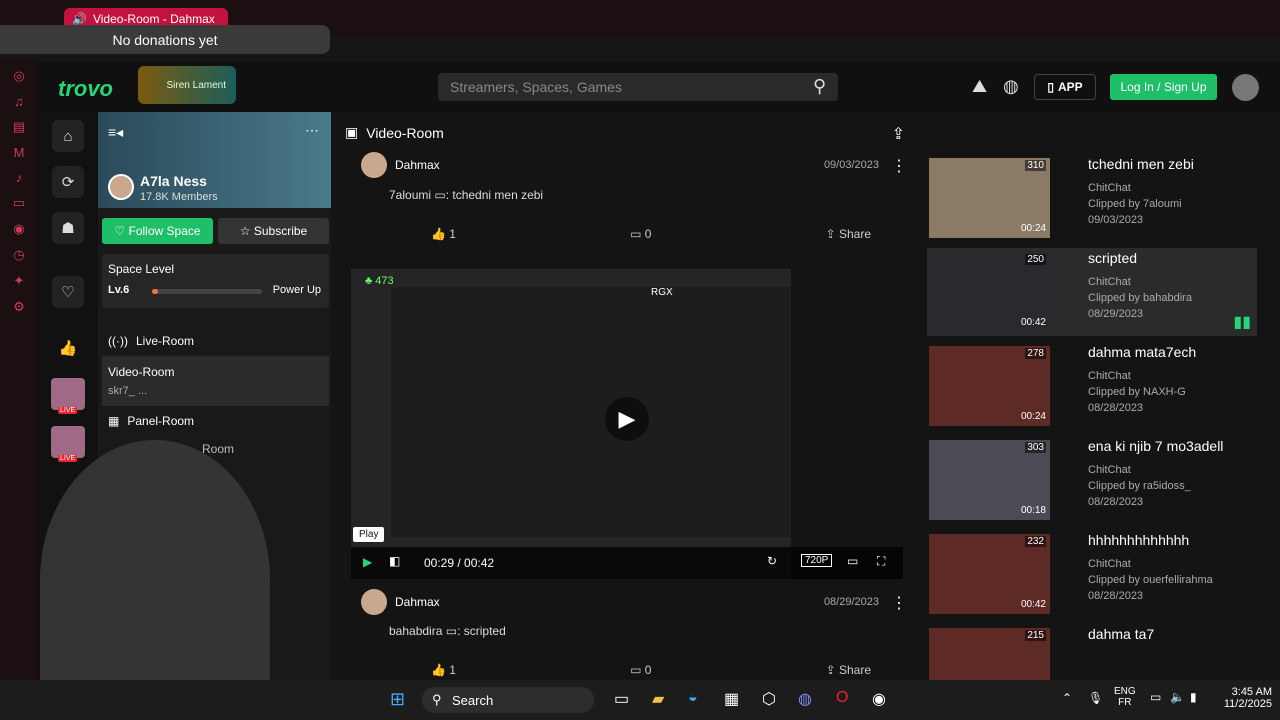 The height and width of the screenshot is (720, 1280). What do you see at coordinates (18, 229) in the screenshot?
I see `player-icon: ◉` at bounding box center [18, 229].